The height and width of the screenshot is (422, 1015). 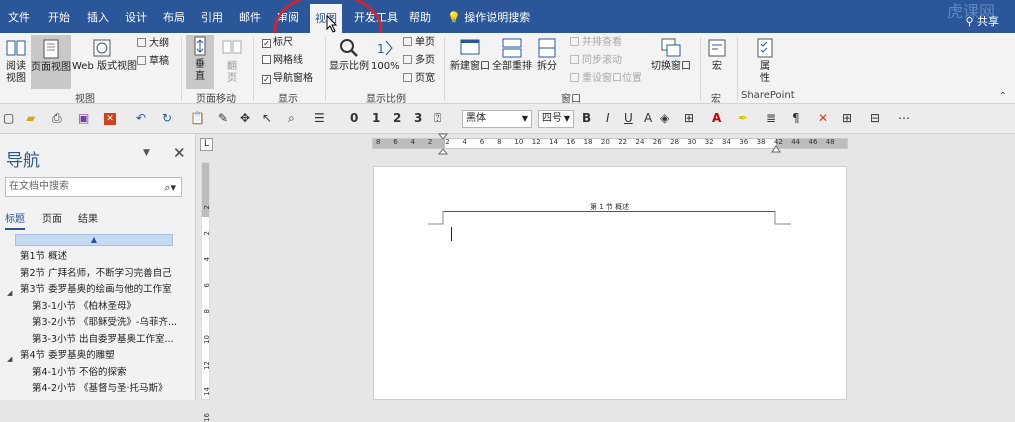 I want to click on switch-windows-button: 切换窗口, so click(x=671, y=55).